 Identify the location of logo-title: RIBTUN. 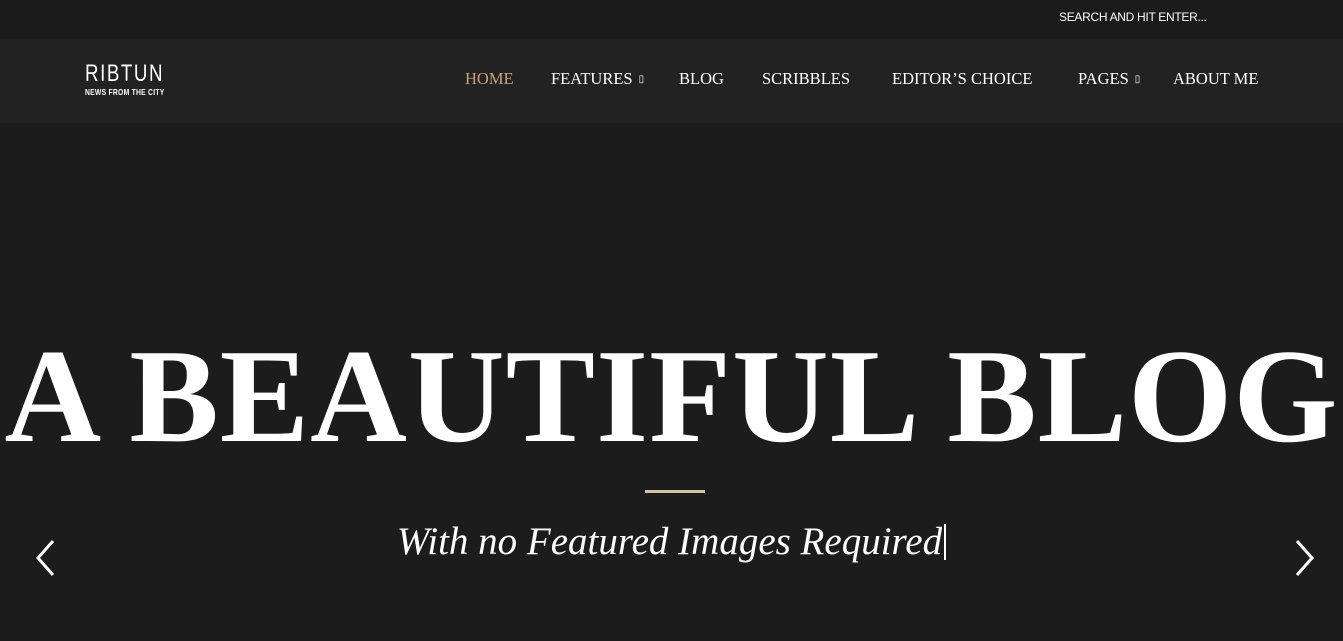
(125, 73).